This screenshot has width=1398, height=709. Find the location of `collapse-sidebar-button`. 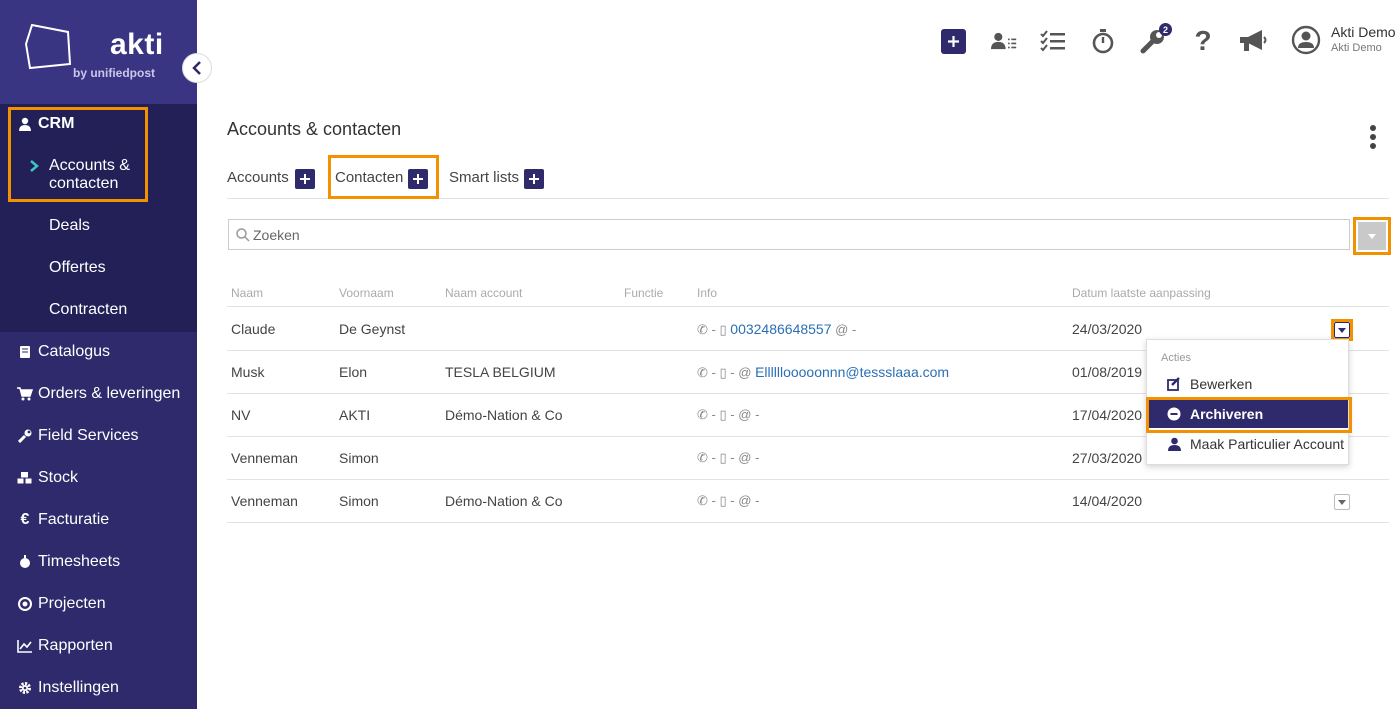

collapse-sidebar-button is located at coordinates (197, 68).